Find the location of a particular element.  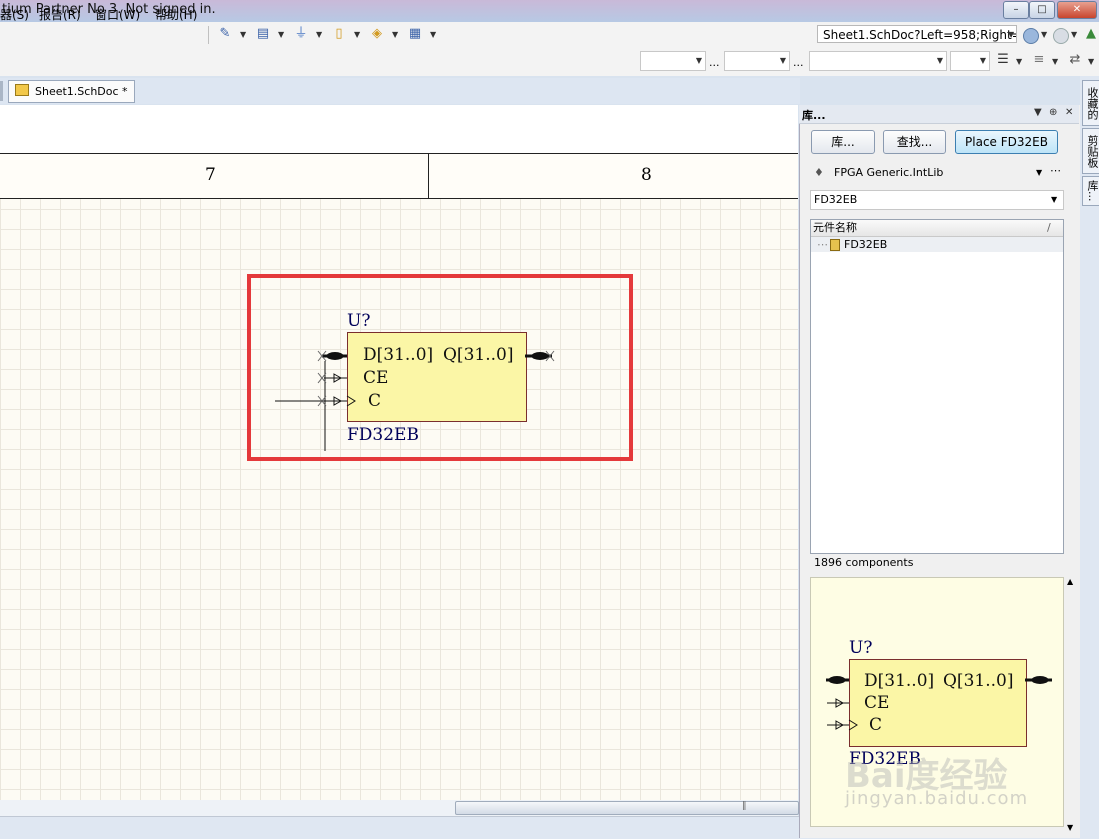

clock-symbol is located at coordinates (351, 401).